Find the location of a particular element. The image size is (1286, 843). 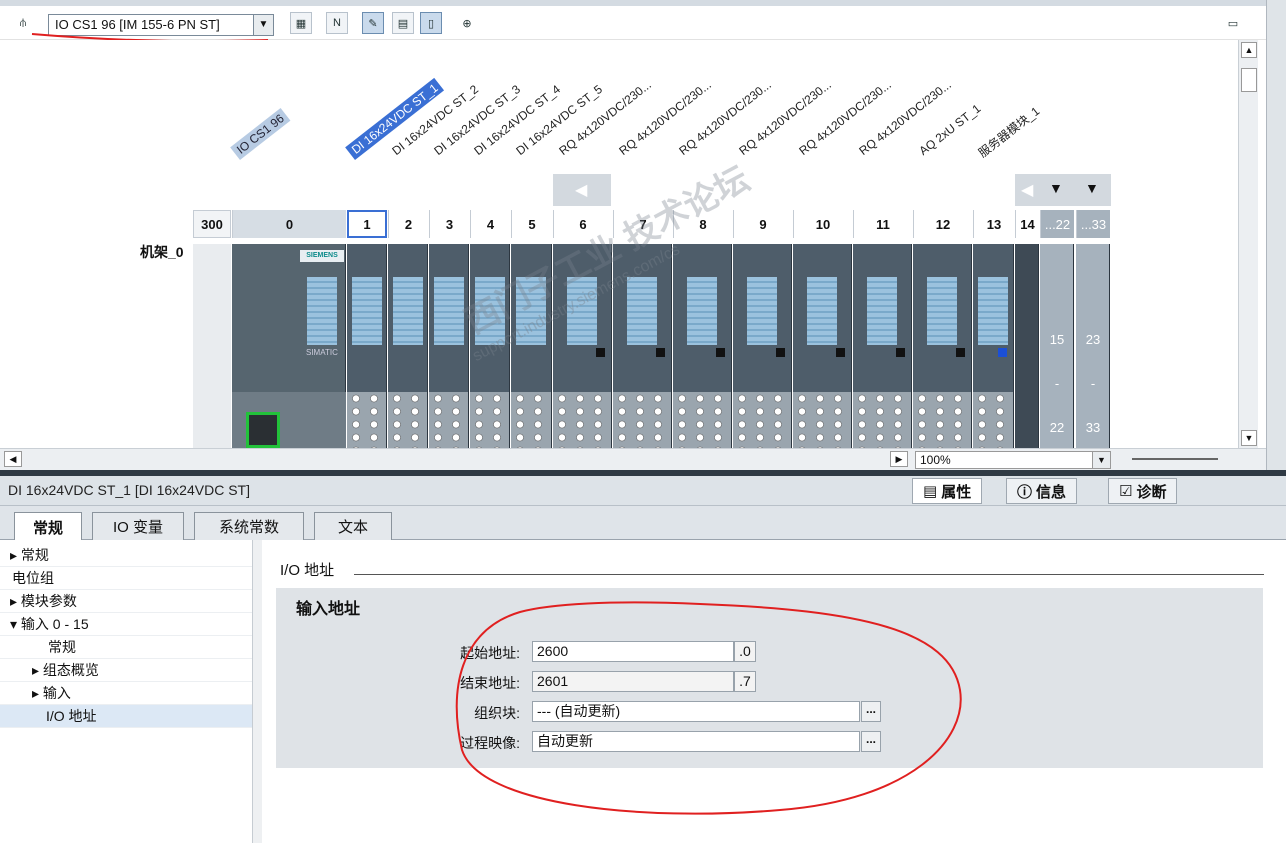

page-icon: ▯ is located at coordinates (431, 23).